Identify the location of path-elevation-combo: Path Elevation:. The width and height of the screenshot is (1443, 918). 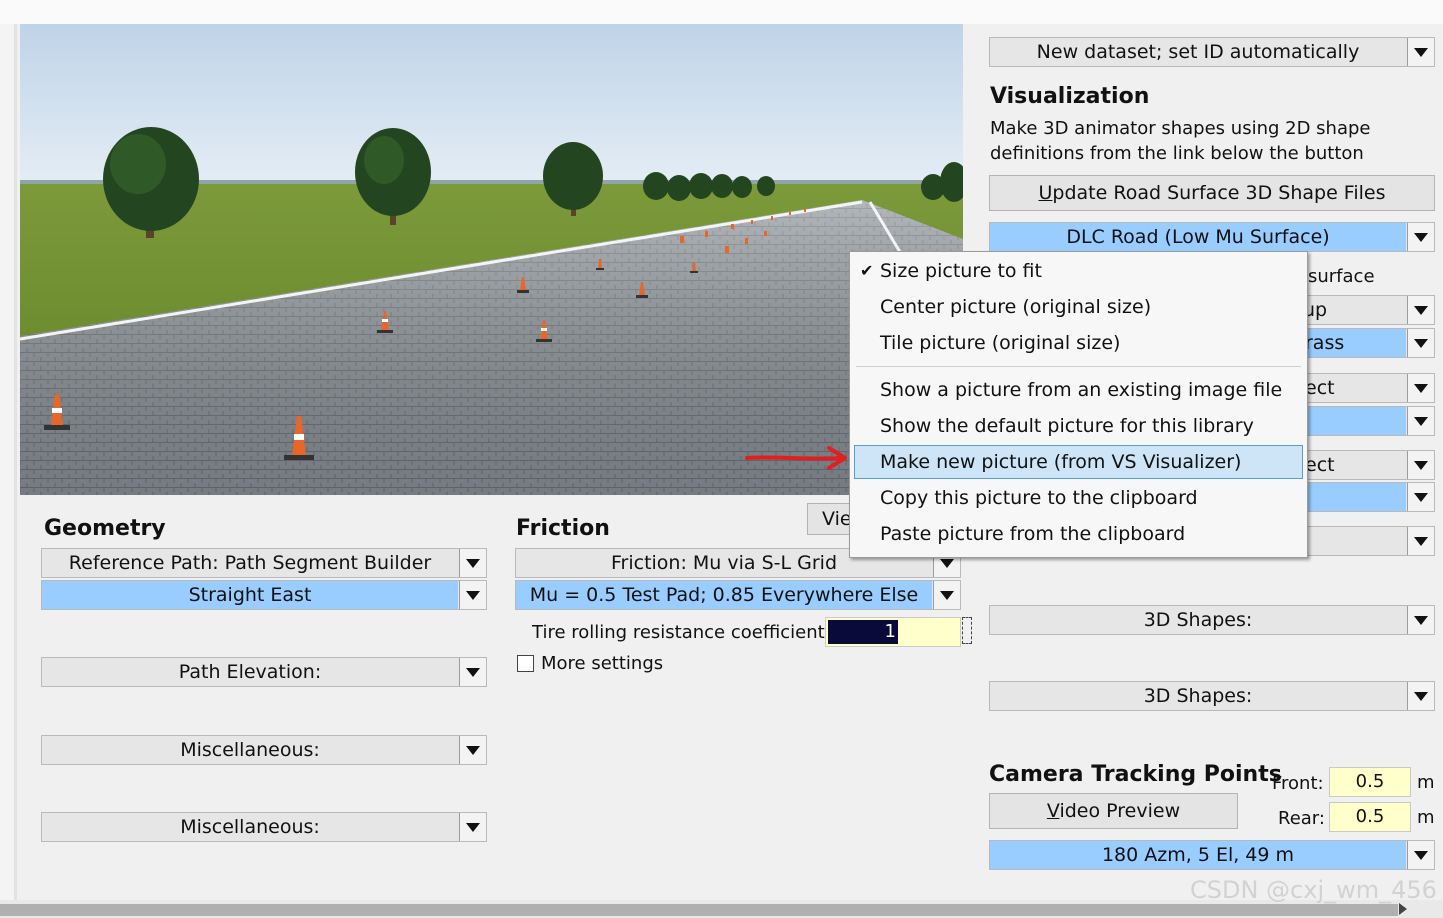
(264, 672).